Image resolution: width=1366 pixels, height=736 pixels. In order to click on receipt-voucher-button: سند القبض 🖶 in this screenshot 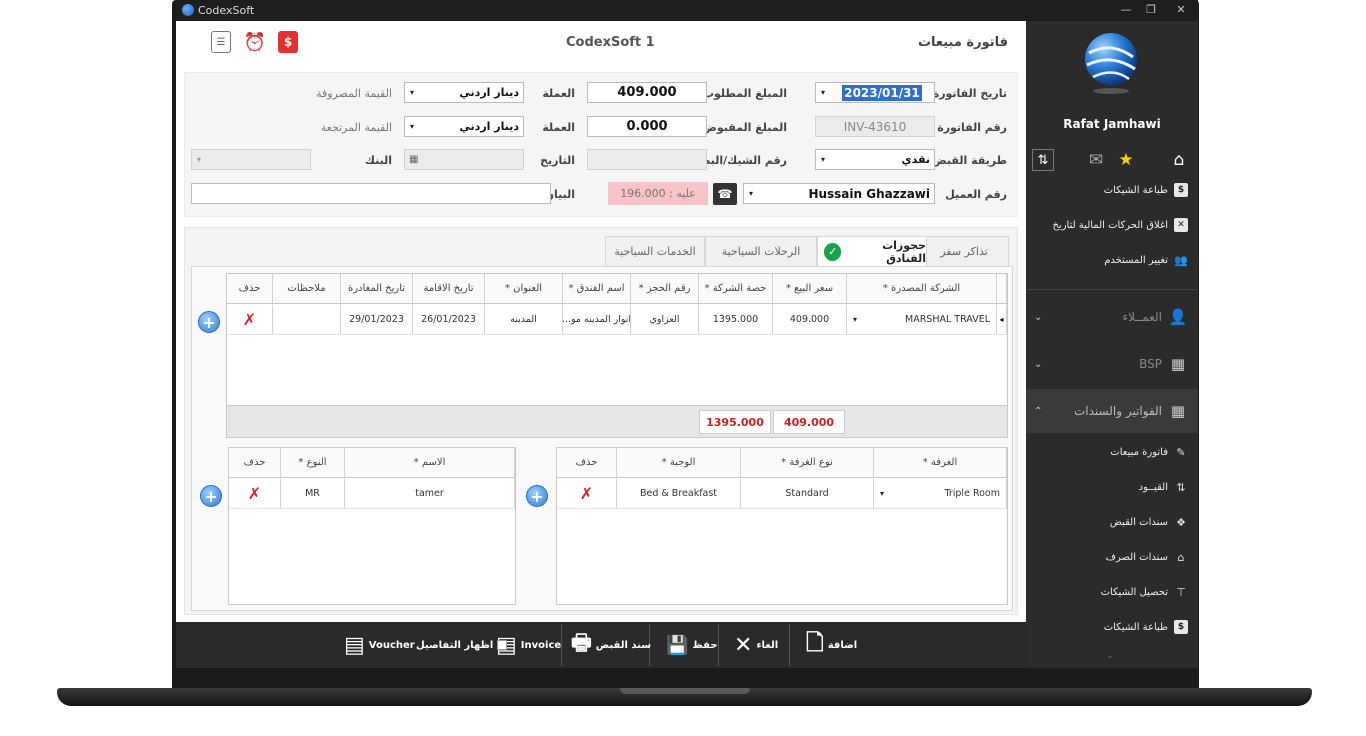, I will do `click(611, 645)`.